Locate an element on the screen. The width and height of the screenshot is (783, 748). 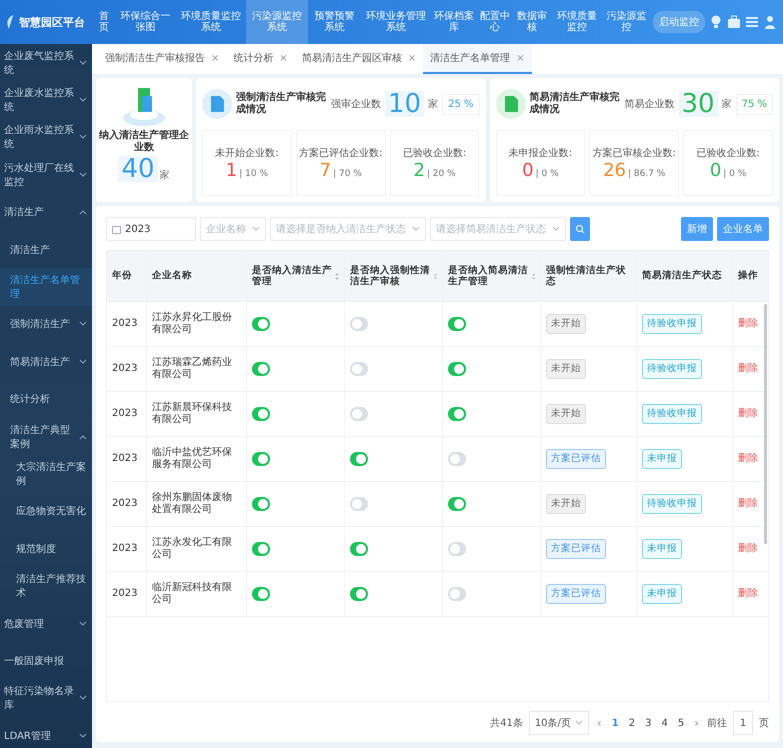
page-number: 5 is located at coordinates (681, 723).